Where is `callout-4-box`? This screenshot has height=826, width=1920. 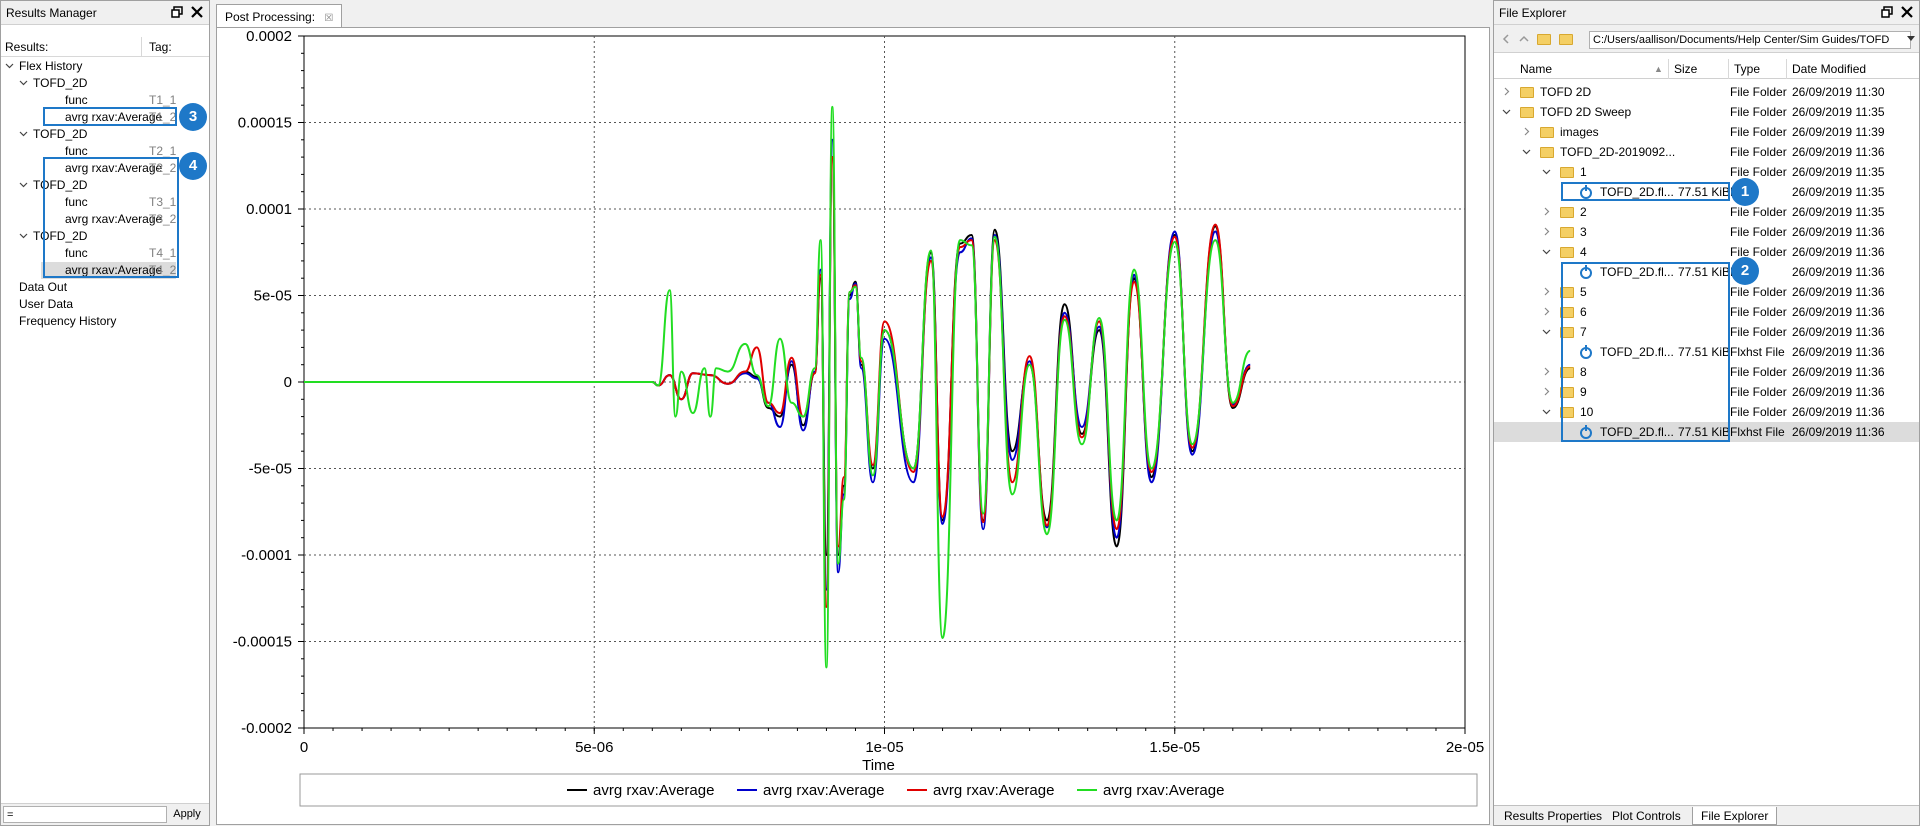
callout-4-box is located at coordinates (111, 217).